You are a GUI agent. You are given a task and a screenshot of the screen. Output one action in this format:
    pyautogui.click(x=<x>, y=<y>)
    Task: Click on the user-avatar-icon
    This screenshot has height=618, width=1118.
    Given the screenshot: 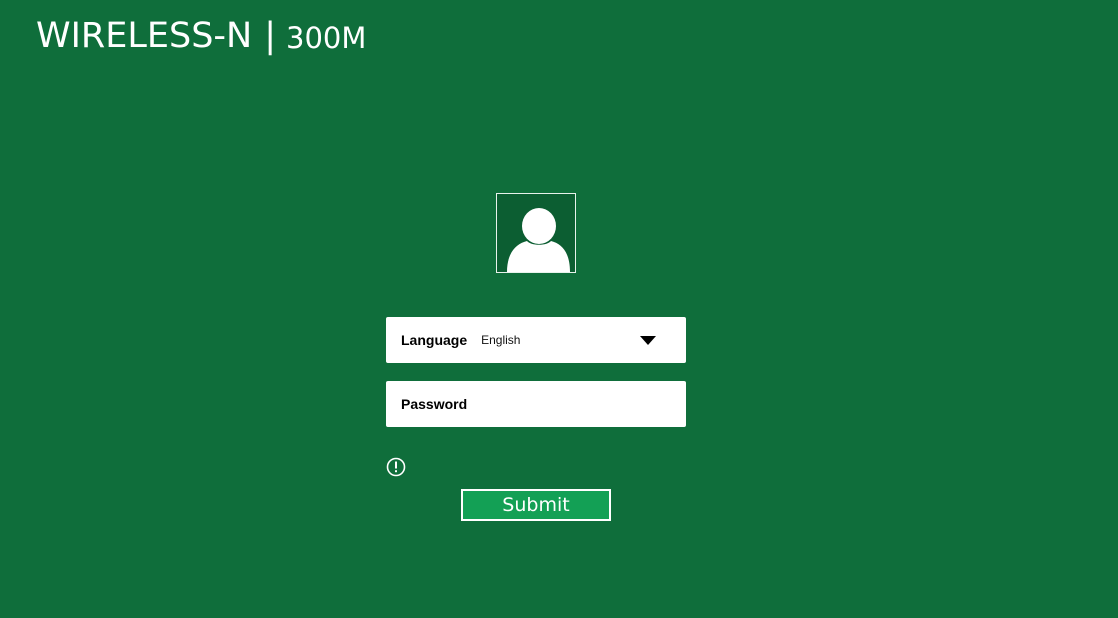 What is the action you would take?
    pyautogui.click(x=536, y=233)
    